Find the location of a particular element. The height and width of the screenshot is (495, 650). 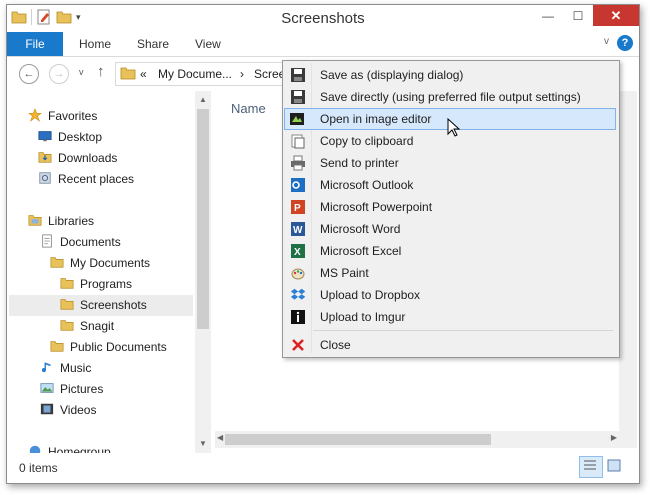

nav-item-label: Screenshots is located at coordinates (113, 305).